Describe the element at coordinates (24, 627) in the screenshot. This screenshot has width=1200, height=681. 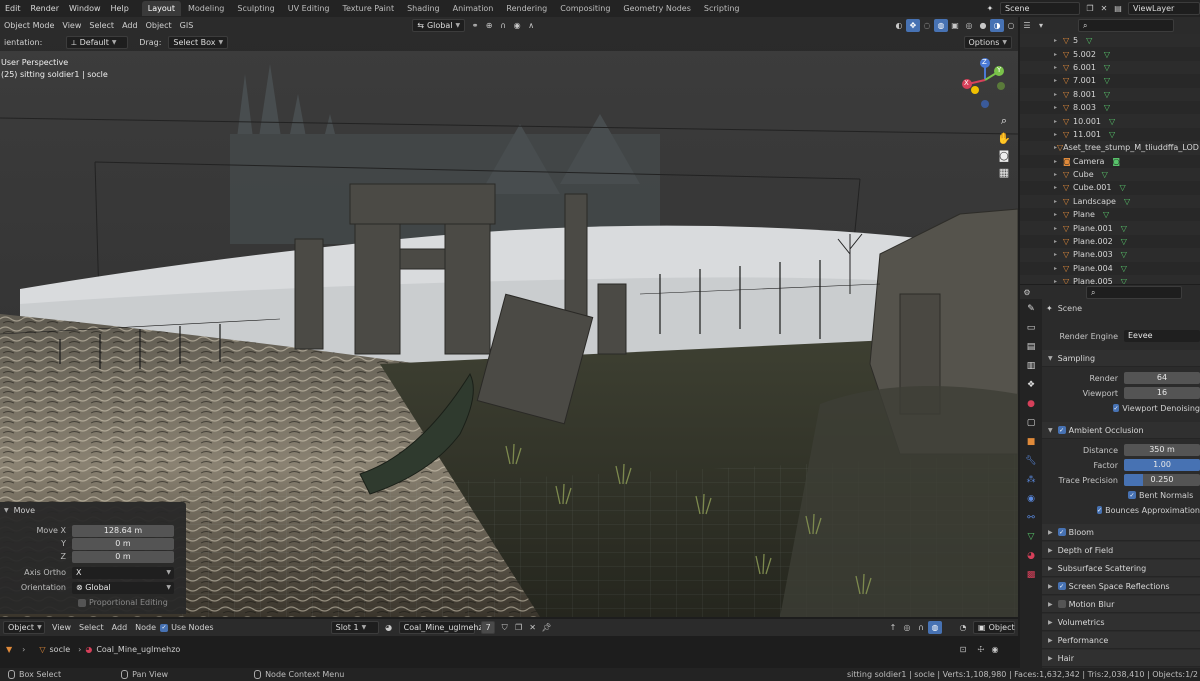
I see `node-mode-dropdown: Object ▼` at that location.